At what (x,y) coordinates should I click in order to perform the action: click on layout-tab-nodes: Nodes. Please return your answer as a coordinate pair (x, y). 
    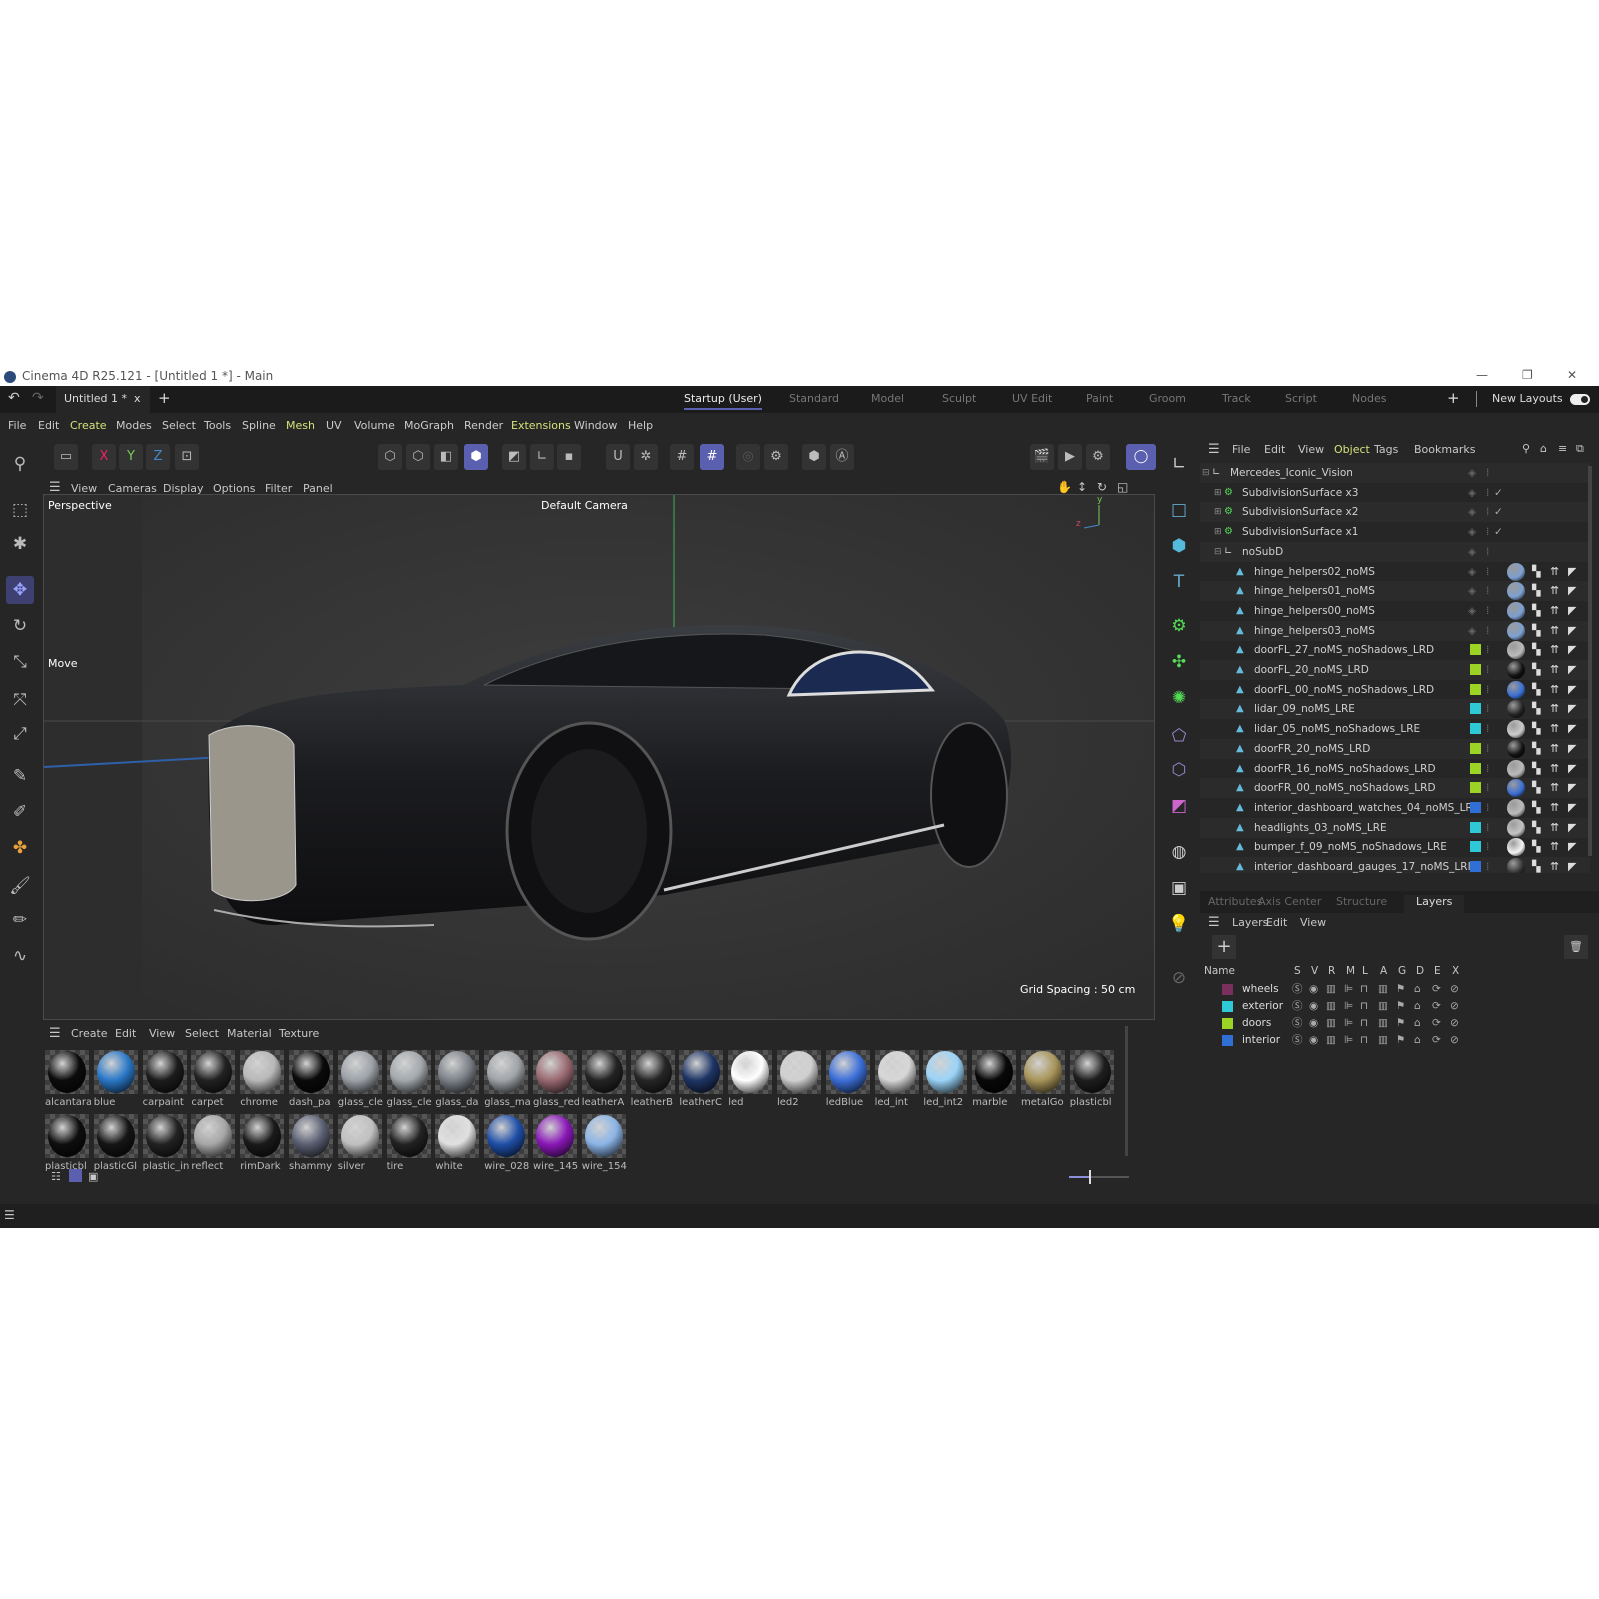
    Looking at the image, I should click on (1369, 398).